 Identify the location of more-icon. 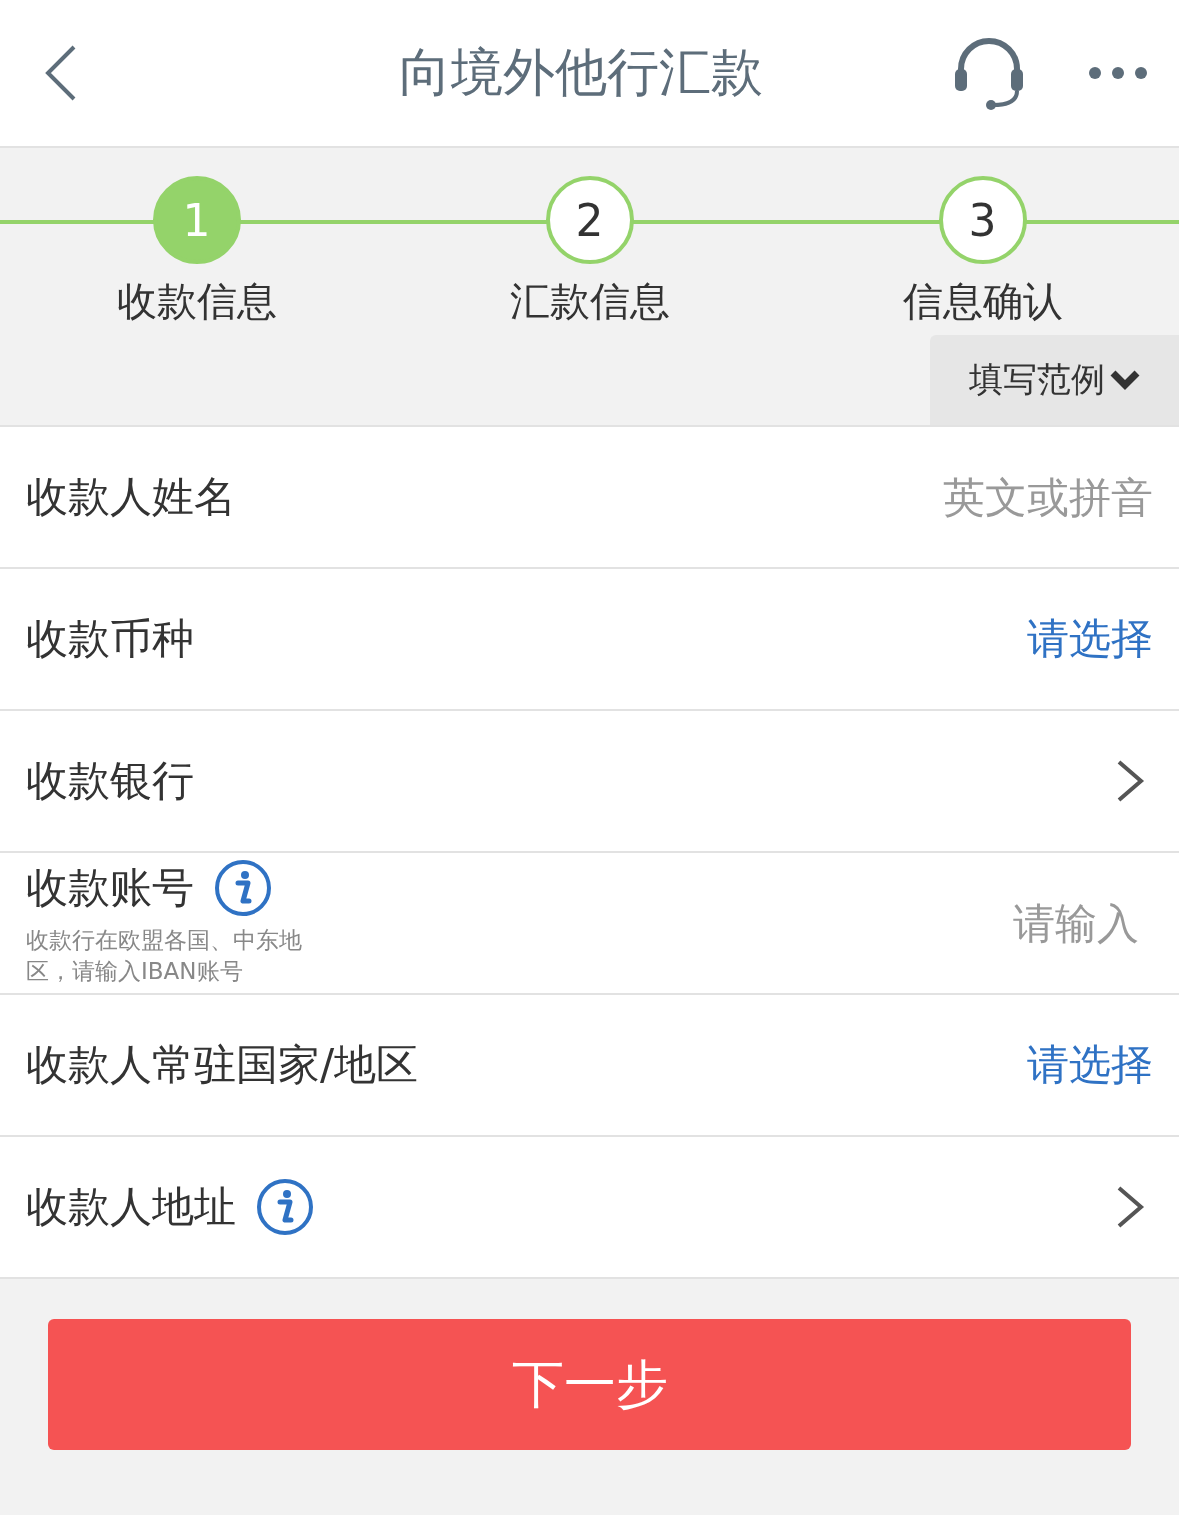
(1118, 73).